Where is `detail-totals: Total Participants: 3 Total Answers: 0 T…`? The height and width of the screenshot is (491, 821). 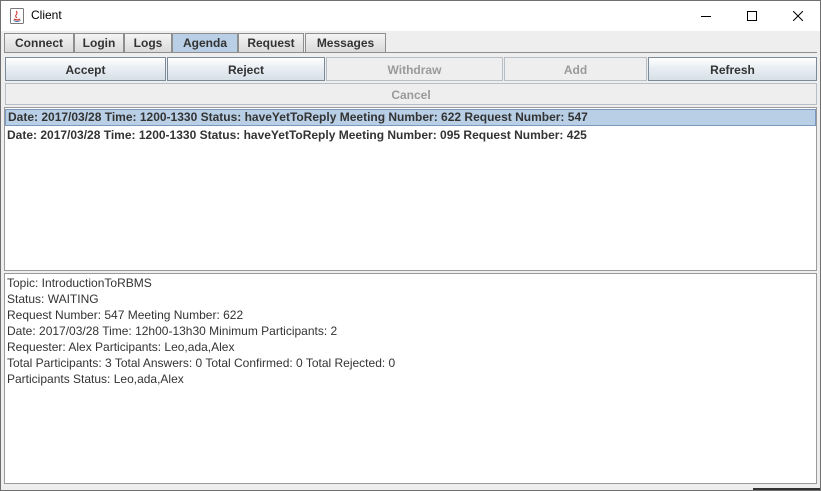 detail-totals: Total Participants: 3 Total Answers: 0 T… is located at coordinates (201, 363).